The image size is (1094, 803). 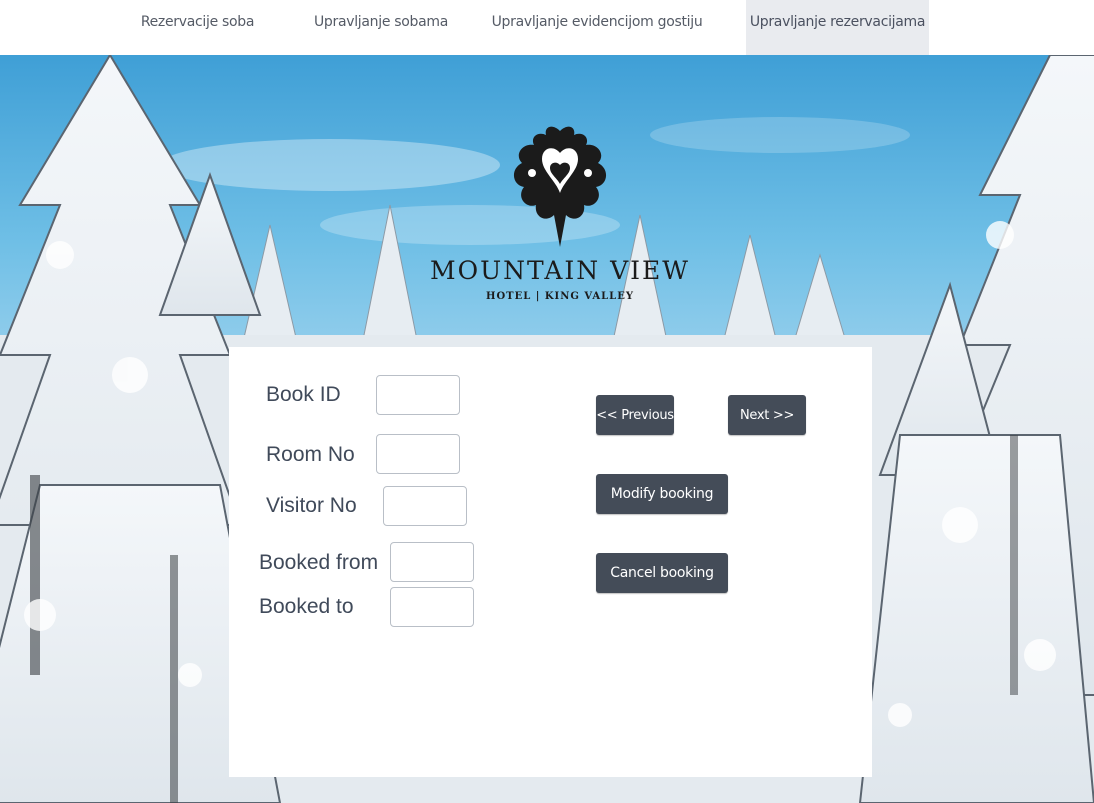 What do you see at coordinates (425, 506) in the screenshot?
I see `visitor-no-input` at bounding box center [425, 506].